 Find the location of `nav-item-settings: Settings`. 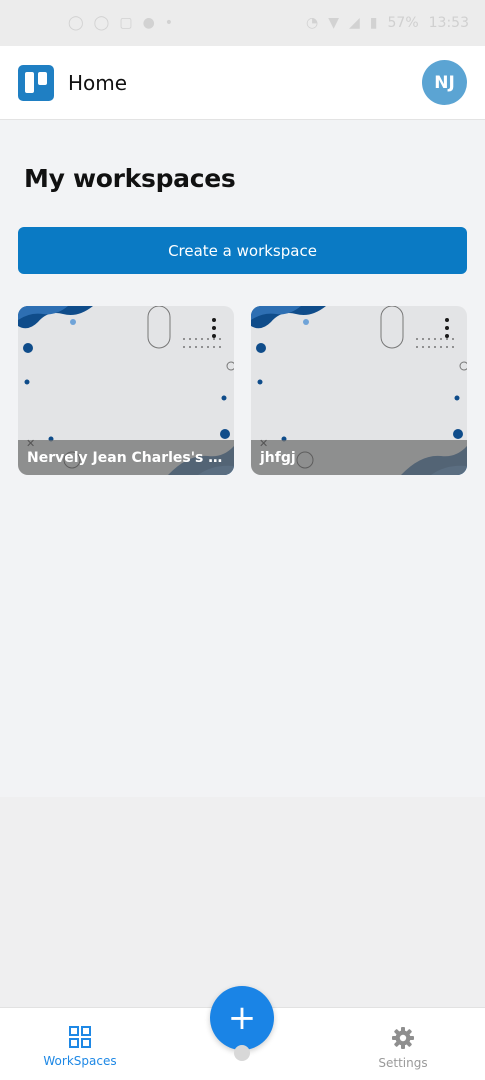

nav-item-settings: Settings is located at coordinates (403, 1048).